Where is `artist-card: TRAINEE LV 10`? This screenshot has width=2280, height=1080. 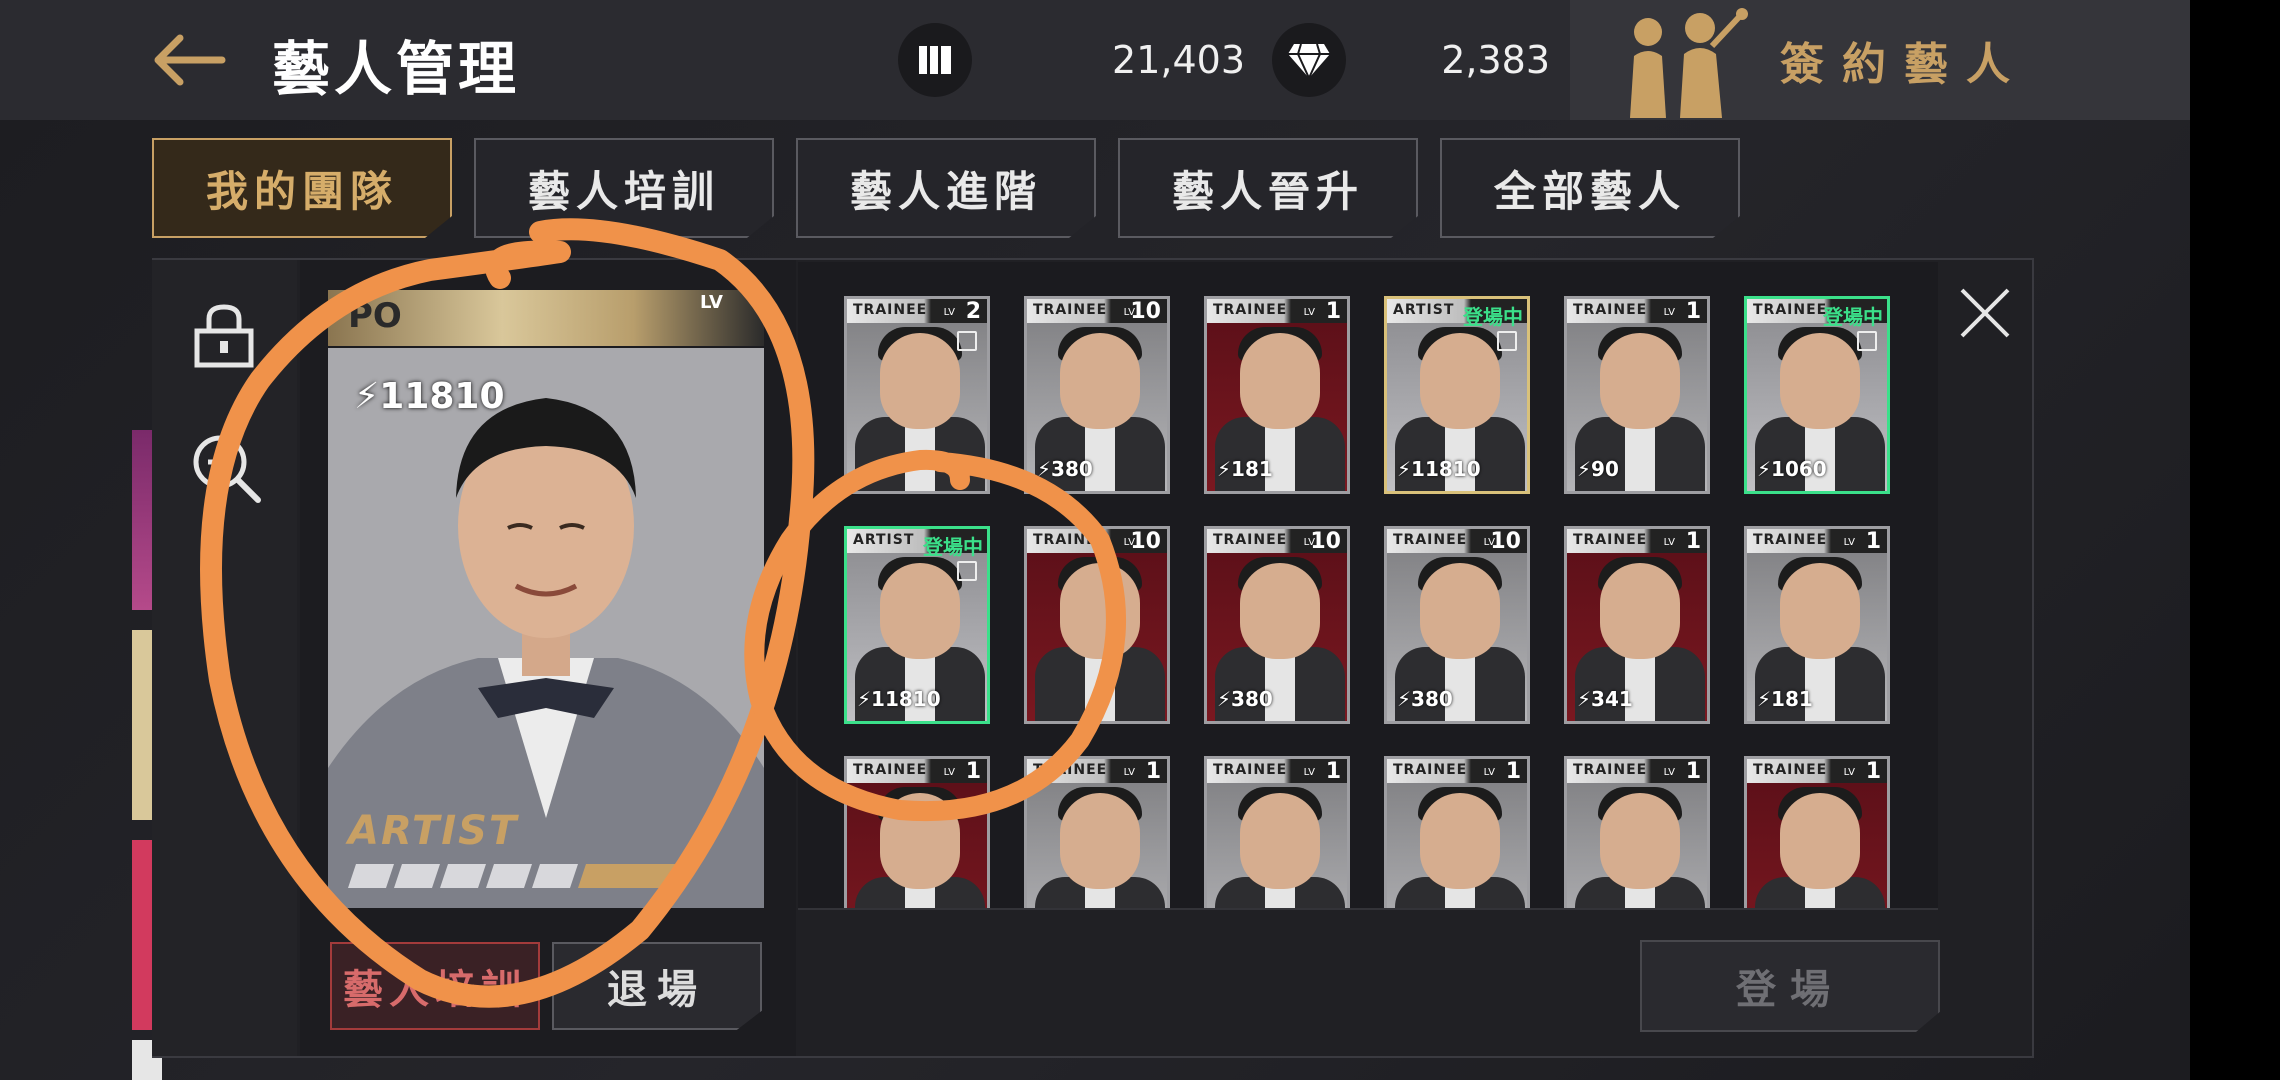
artist-card: TRAINEE LV 10 is located at coordinates (1097, 625).